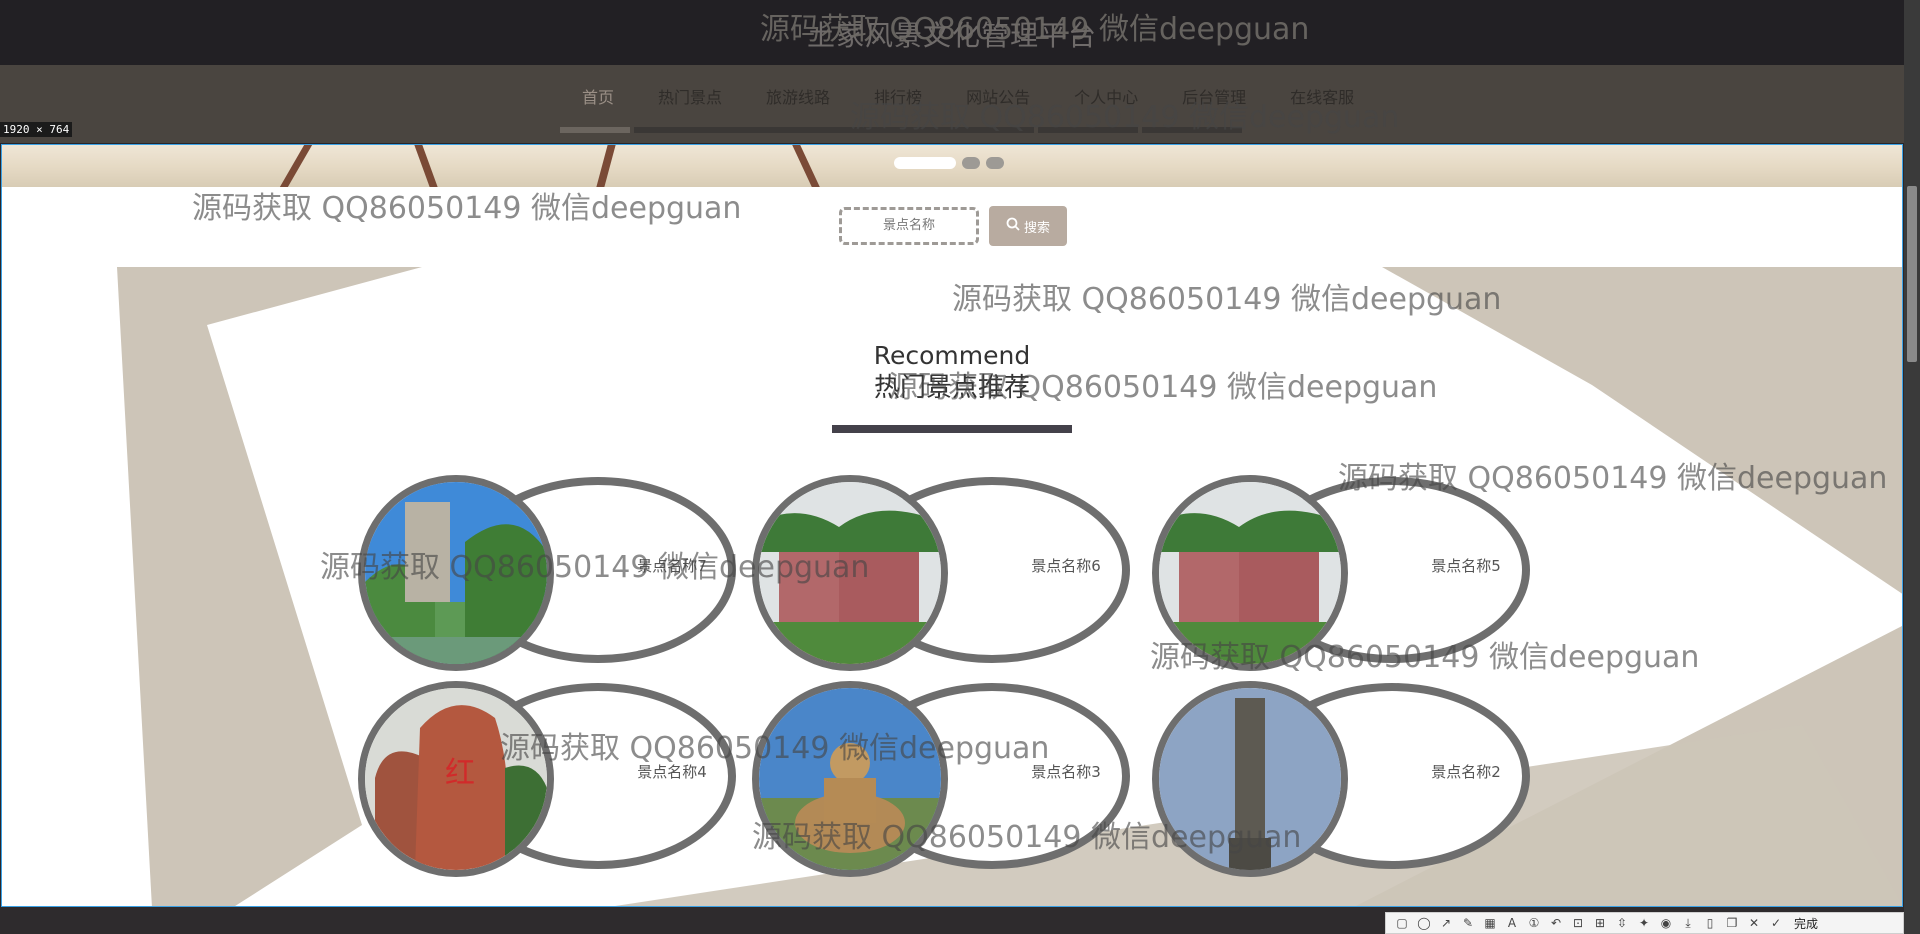 The image size is (1920, 934). Describe the element at coordinates (1806, 923) in the screenshot. I see `done-button: 完成` at that location.